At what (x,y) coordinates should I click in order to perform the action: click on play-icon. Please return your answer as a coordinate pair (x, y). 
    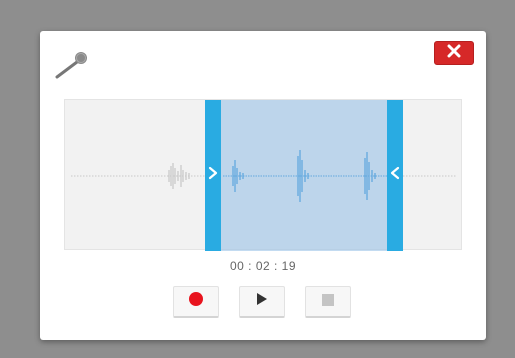
    Looking at the image, I should click on (262, 301).